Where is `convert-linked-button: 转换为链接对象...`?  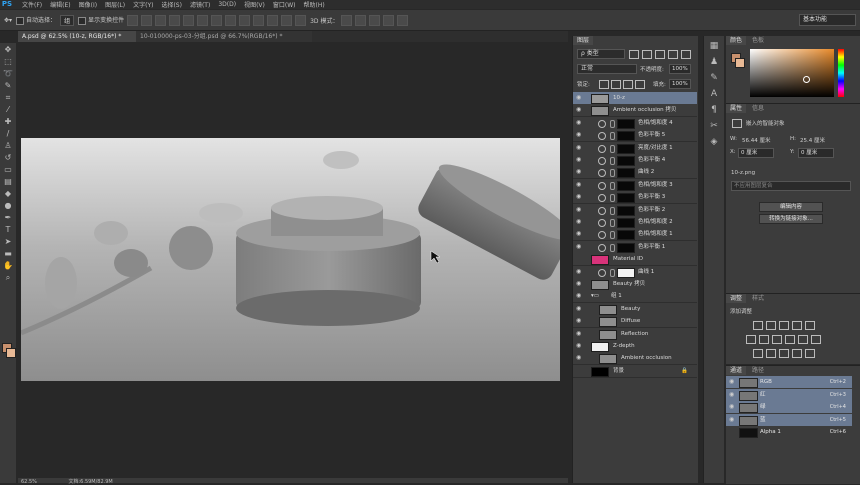
convert-linked-button: 转换为链接对象... is located at coordinates (791, 219).